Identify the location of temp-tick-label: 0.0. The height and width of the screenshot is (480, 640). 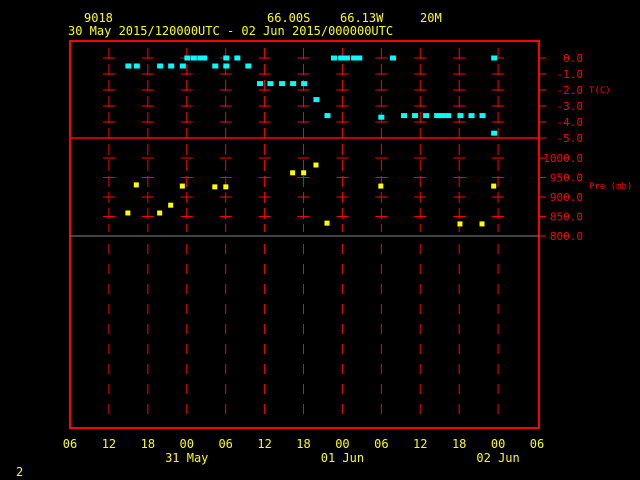
(573, 58).